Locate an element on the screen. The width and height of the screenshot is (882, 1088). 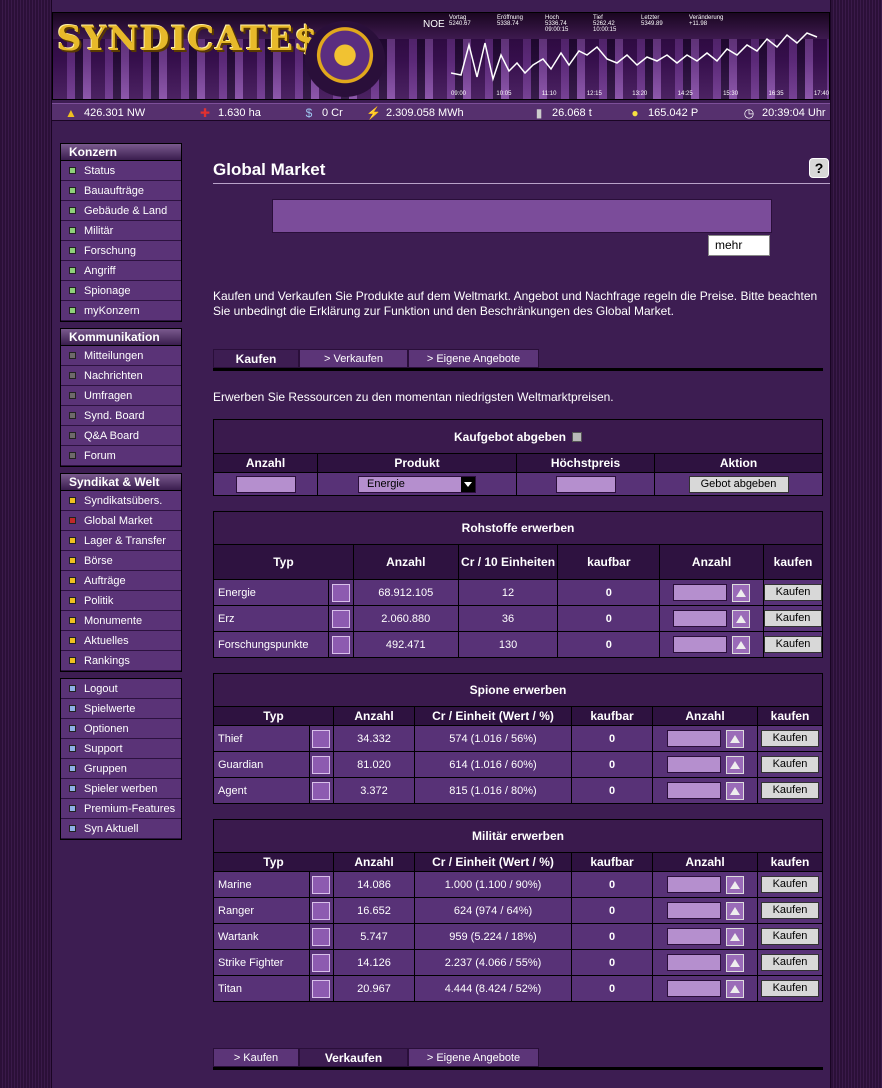
tab-verkaufen: > Verkaufen is located at coordinates (353, 358).